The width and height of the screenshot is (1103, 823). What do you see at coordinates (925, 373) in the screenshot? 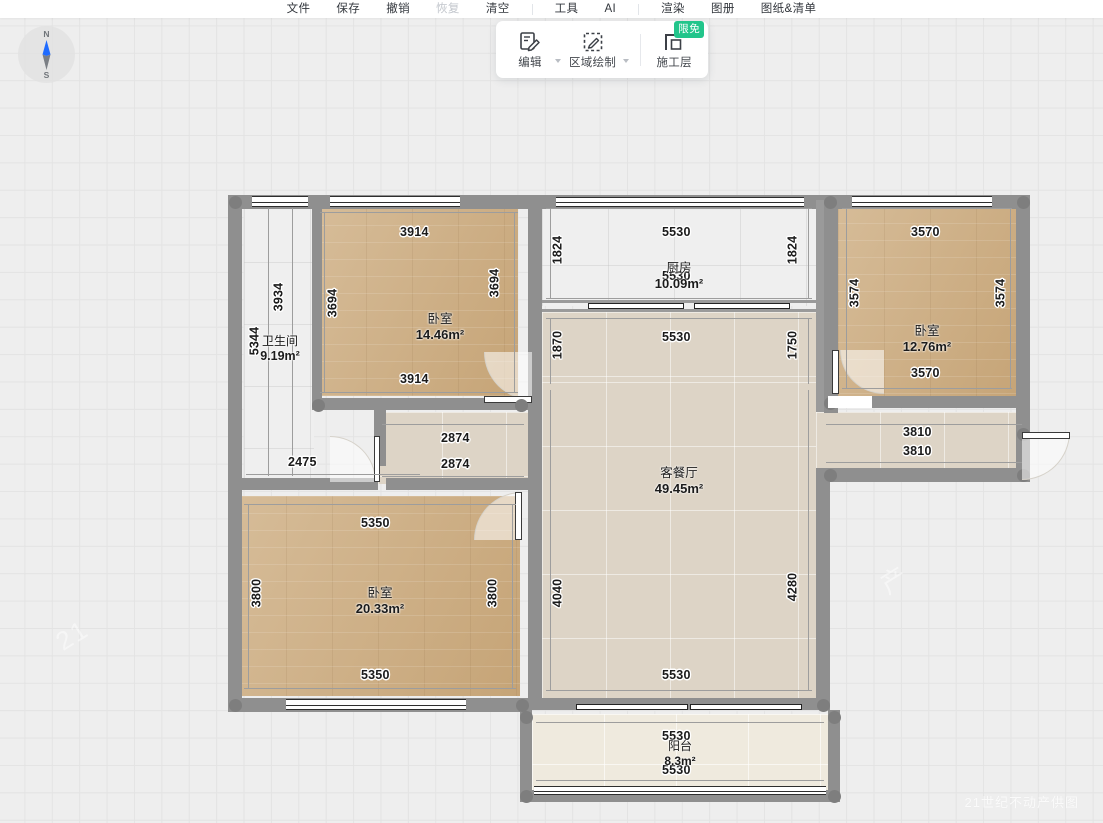
I see `dim-bedroom-r-bottom: 3570` at bounding box center [925, 373].